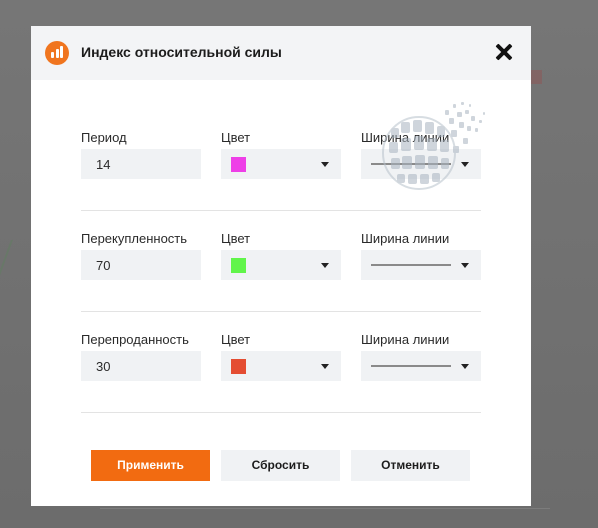 Image resolution: width=598 pixels, height=528 pixels. I want to click on overbought-value: 70, so click(103, 265).